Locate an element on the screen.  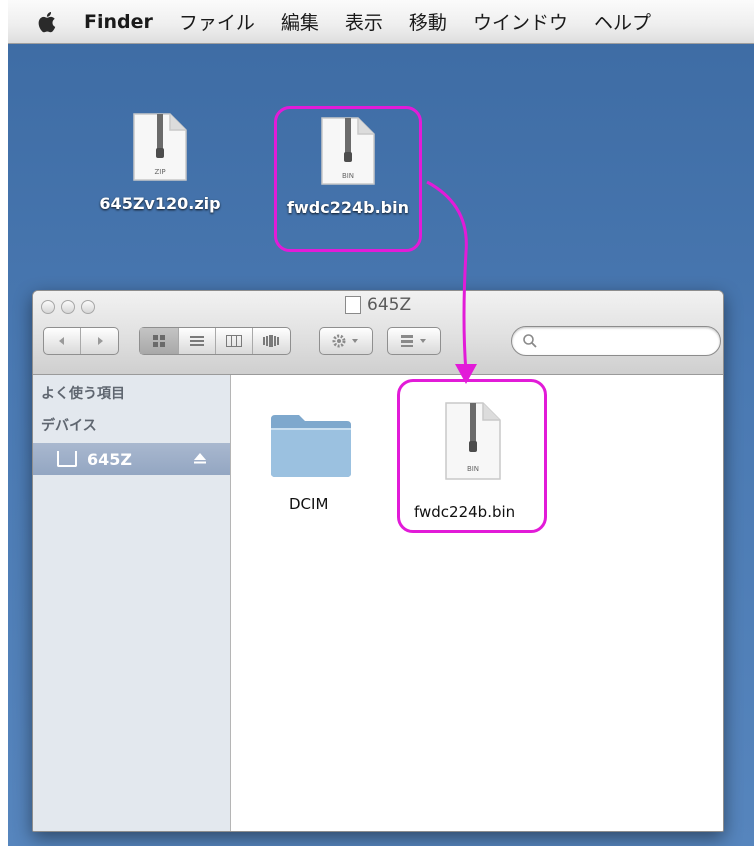
menu-window: ウインドウ is located at coordinates (520, 21).